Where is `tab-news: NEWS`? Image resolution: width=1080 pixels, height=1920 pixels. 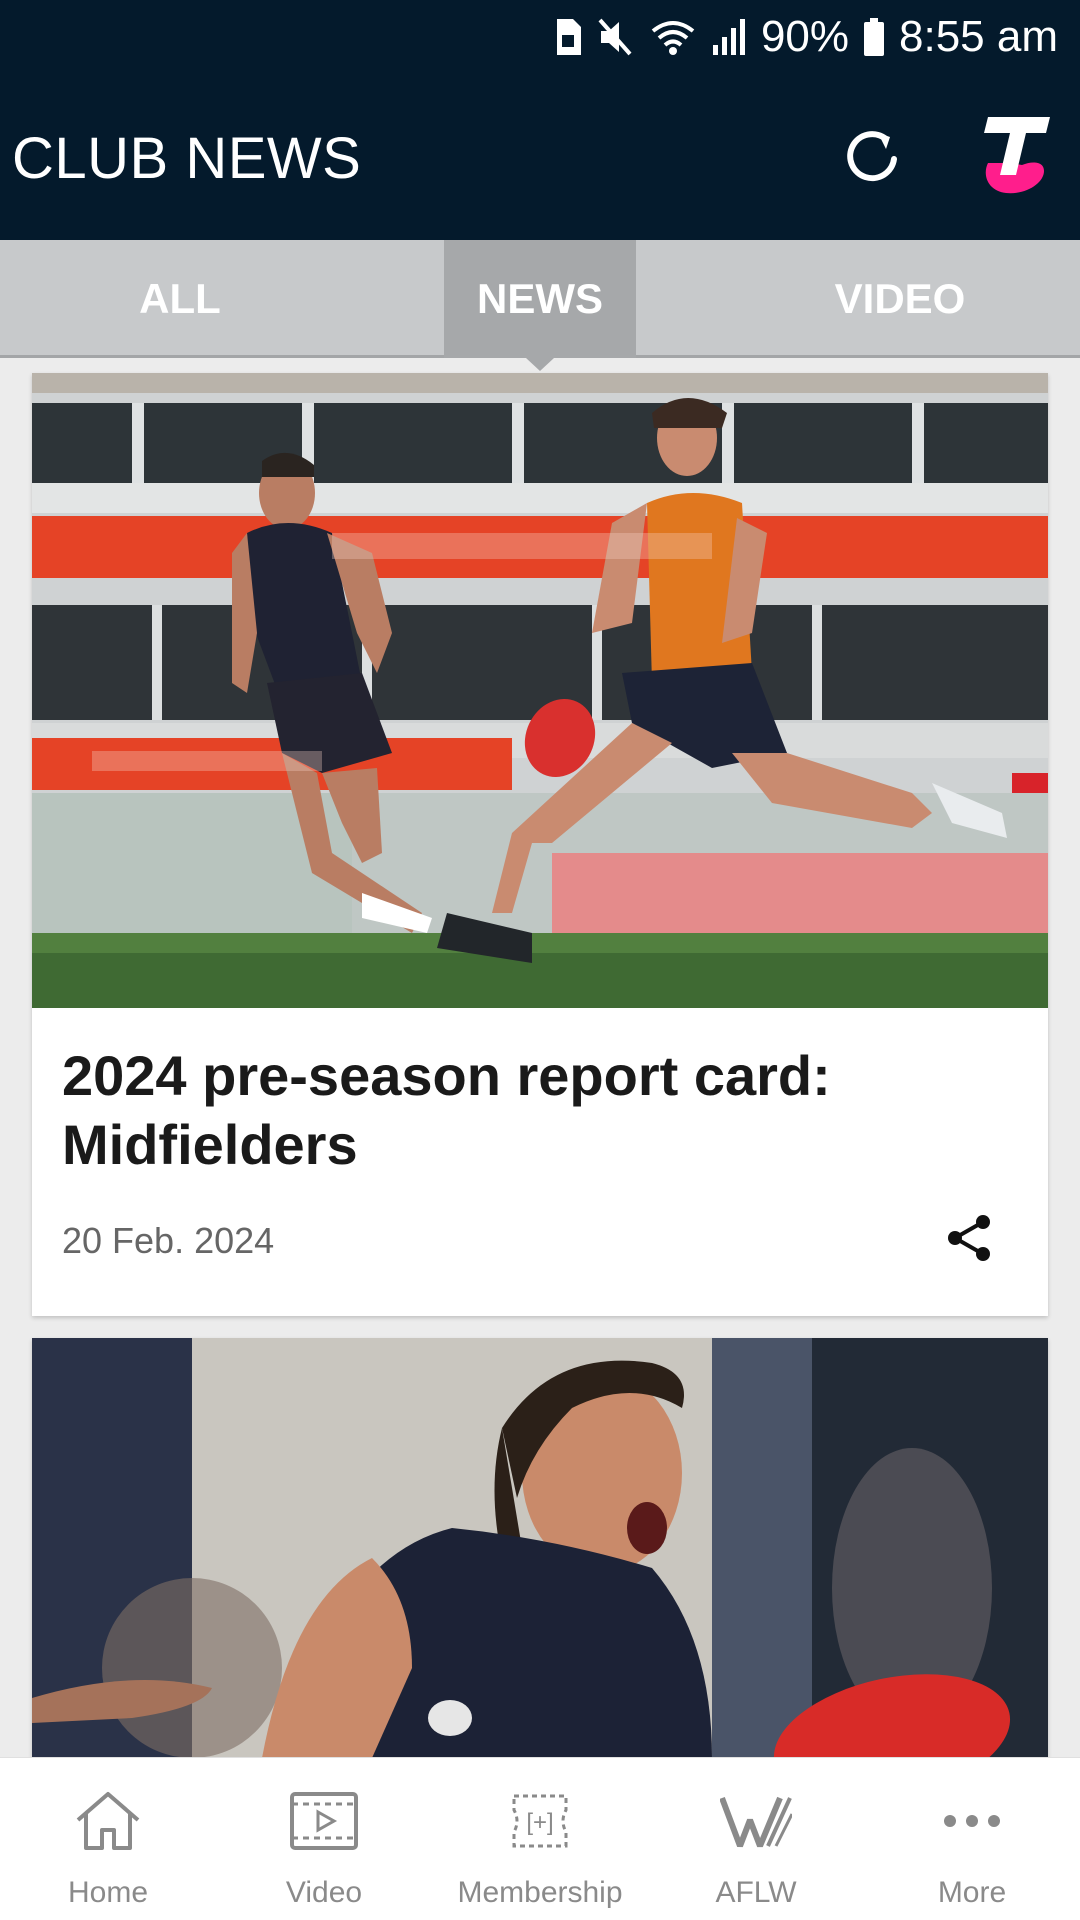
tab-news: NEWS is located at coordinates (540, 299).